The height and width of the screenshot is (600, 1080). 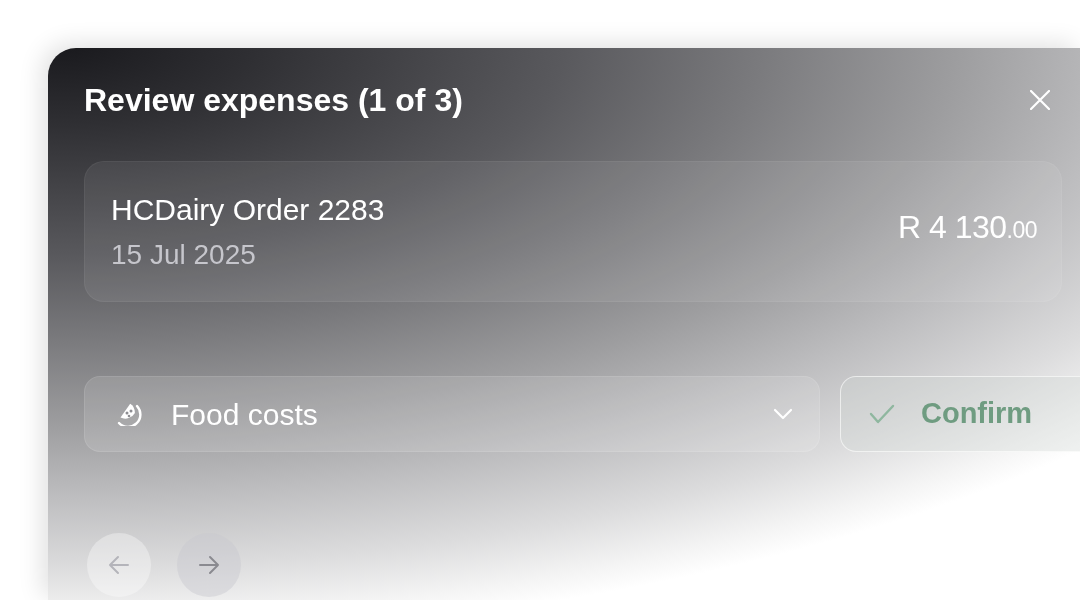 I want to click on category-select: Food costs, so click(x=452, y=414).